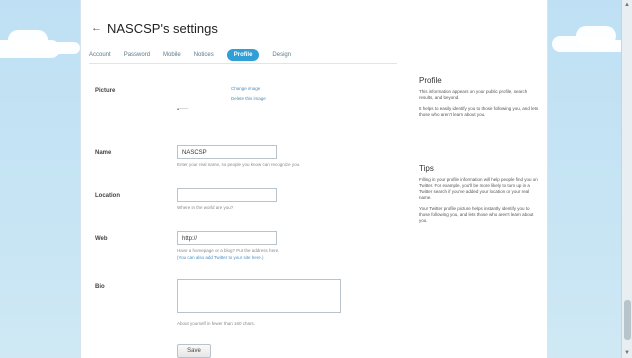 Image resolution: width=632 pixels, height=358 pixels. What do you see at coordinates (627, 353) in the screenshot?
I see `scroll-down-icon: ▼` at bounding box center [627, 353].